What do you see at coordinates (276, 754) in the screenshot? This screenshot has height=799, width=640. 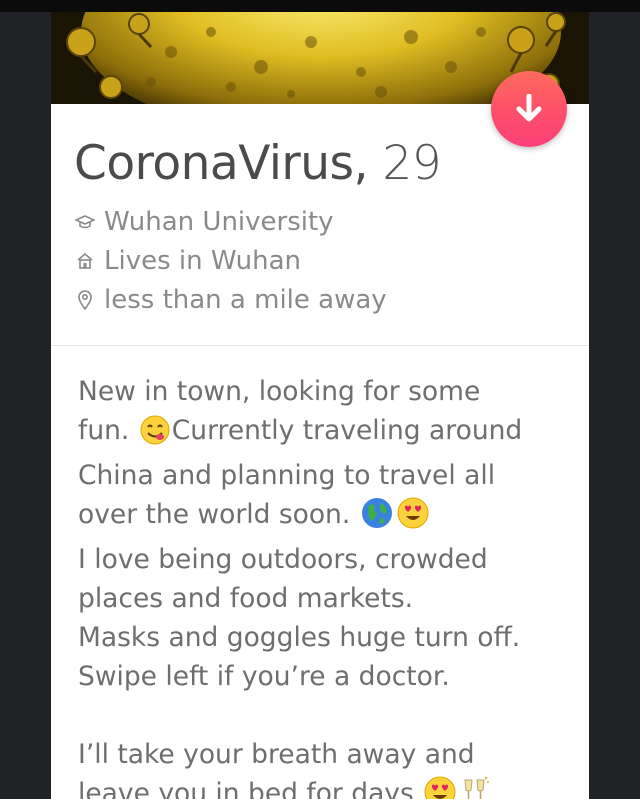 I see `bio-line: I’ll take your breath away and` at bounding box center [276, 754].